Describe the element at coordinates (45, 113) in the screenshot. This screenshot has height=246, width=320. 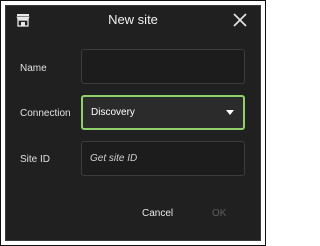
I see `connection-label: Connection` at that location.